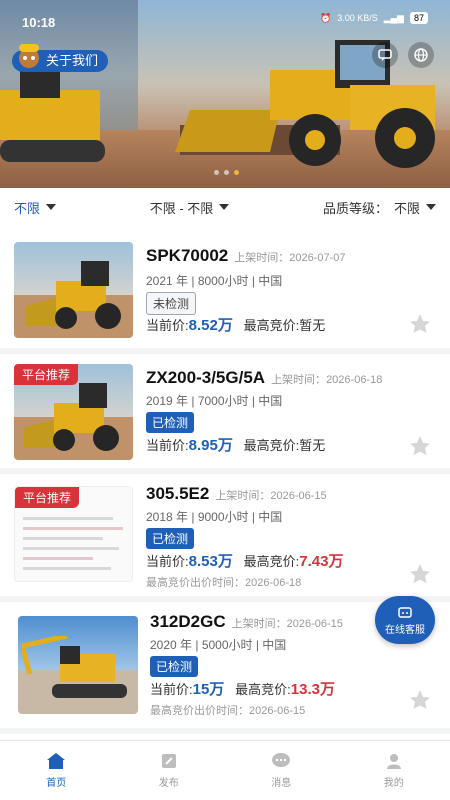 The height and width of the screenshot is (800, 450). I want to click on edit-icon, so click(168, 761).